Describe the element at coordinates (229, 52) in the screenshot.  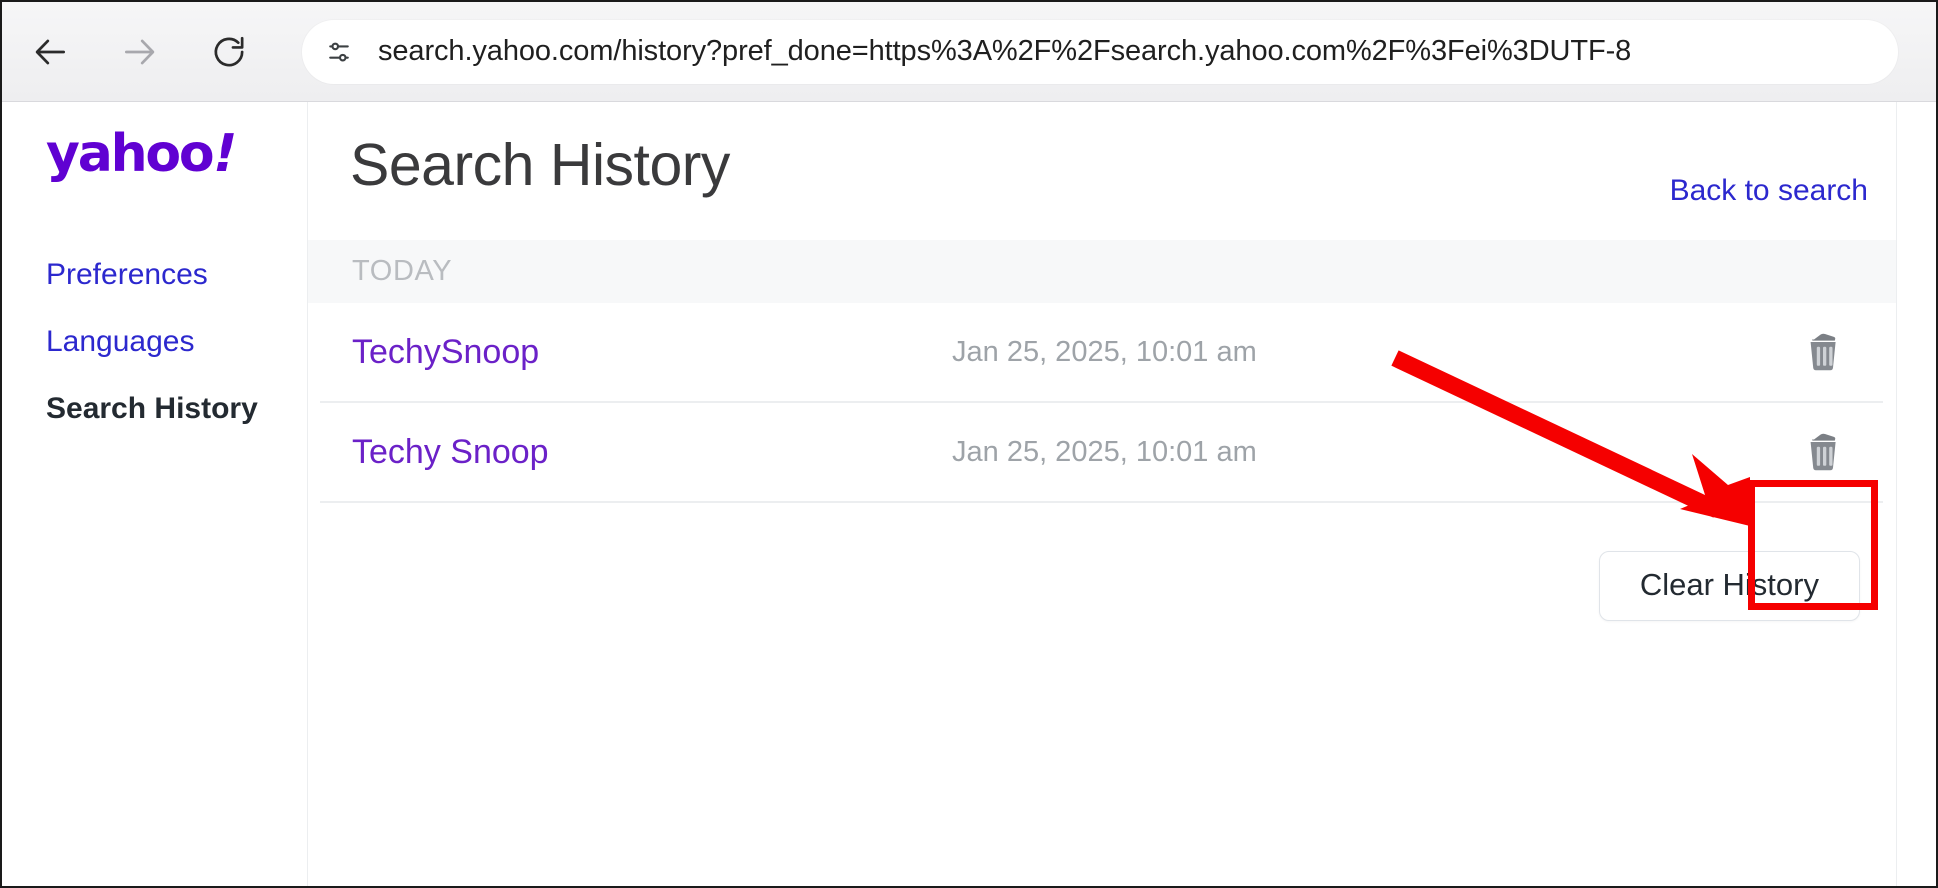
I see `reload-icon` at that location.